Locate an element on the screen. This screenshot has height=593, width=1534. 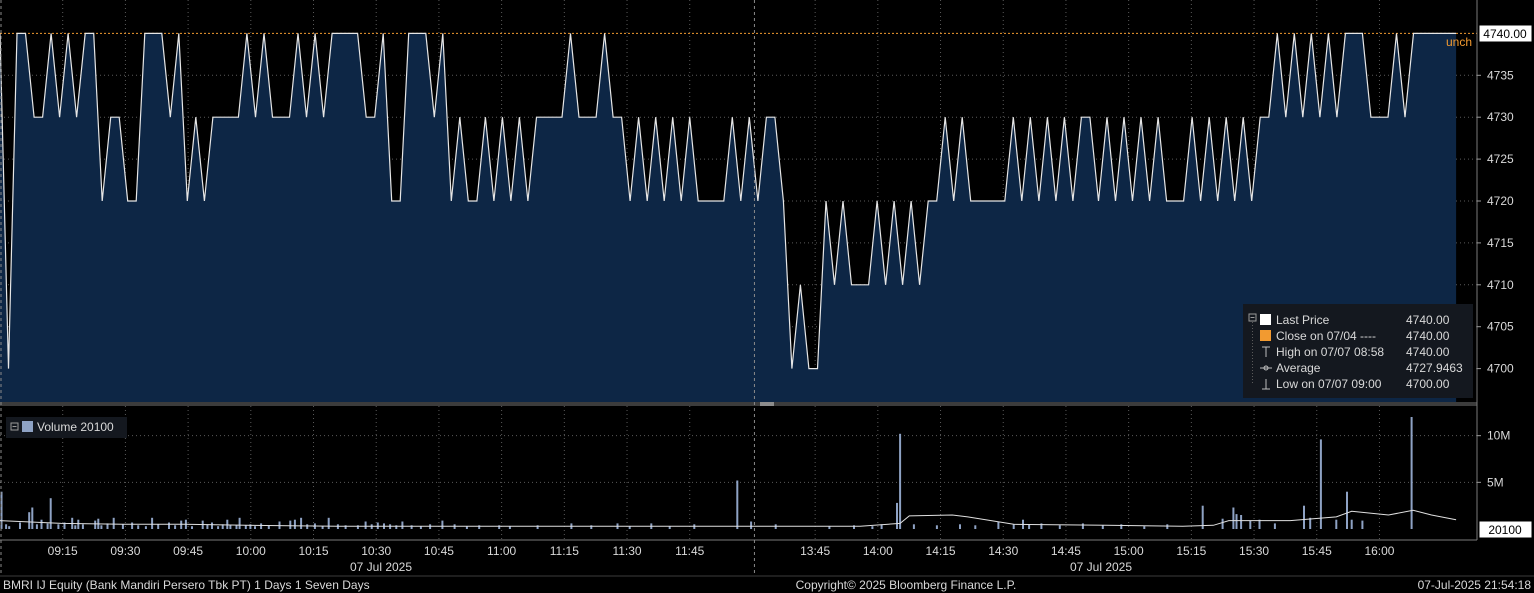
time-tick-label: 15:30 is located at coordinates (1254, 551).